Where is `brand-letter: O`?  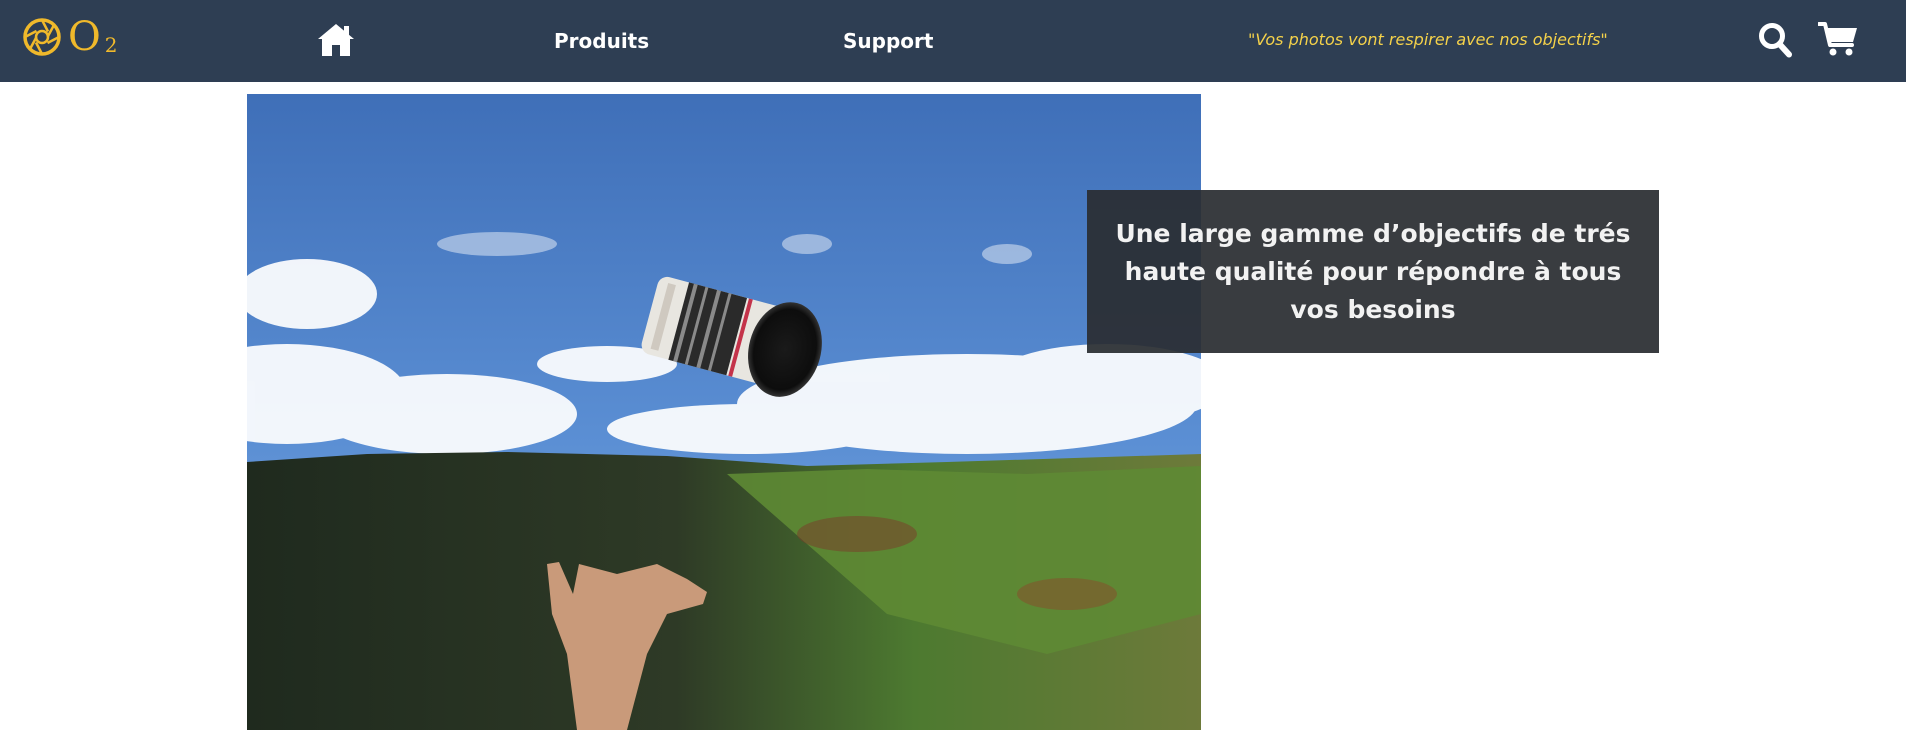
brand-letter: O is located at coordinates (84, 37).